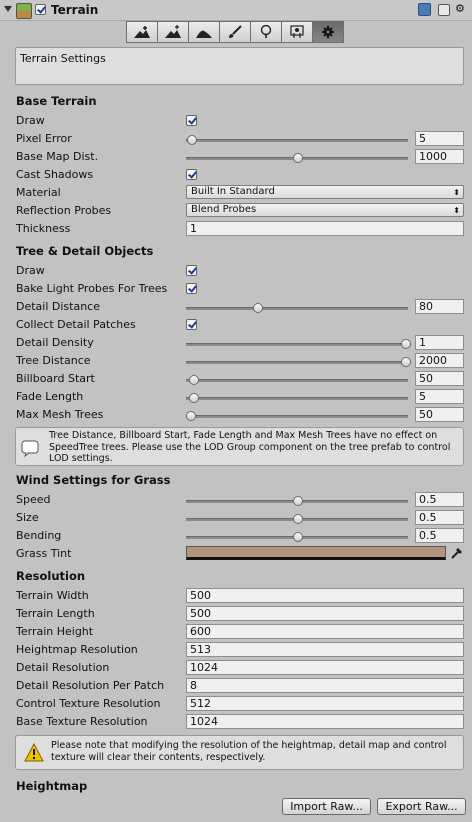  I want to click on max-mesh-trees-field: 50, so click(439, 414).